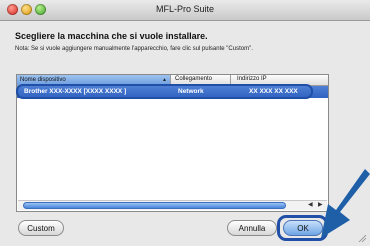  What do you see at coordinates (252, 228) in the screenshot?
I see `cancel-button: Annulla` at bounding box center [252, 228].